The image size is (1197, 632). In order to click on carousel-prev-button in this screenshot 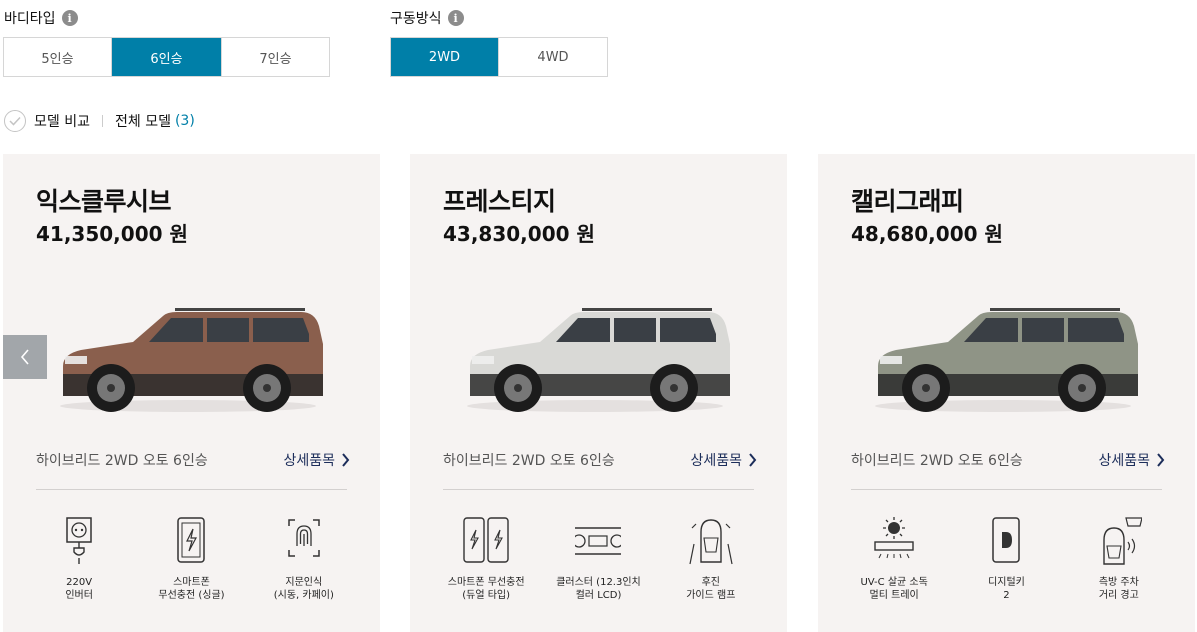, I will do `click(25, 357)`.